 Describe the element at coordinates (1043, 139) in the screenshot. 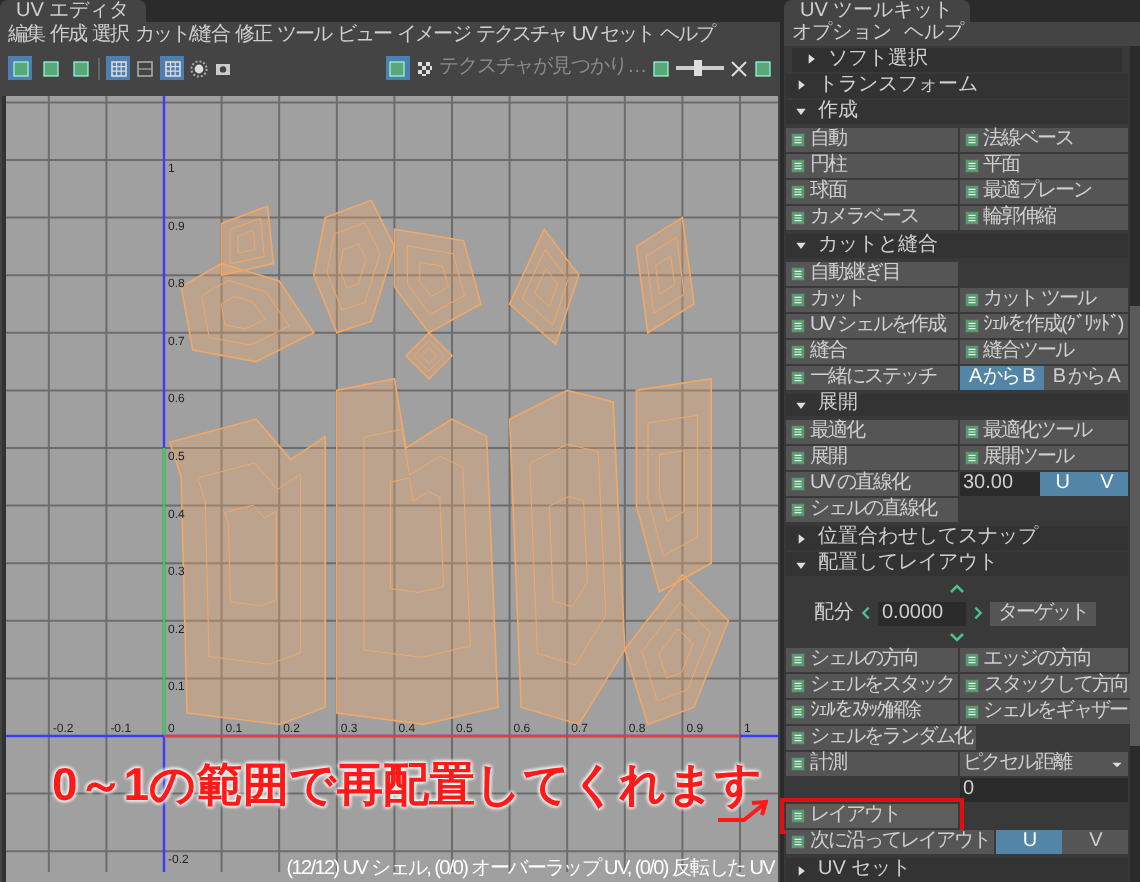

I see `tool-button: 法線ベース` at that location.